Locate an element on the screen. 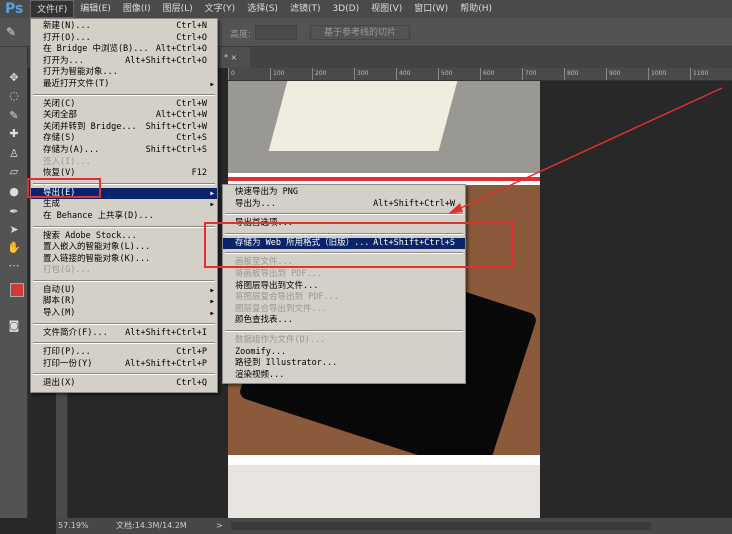  arrow-line is located at coordinates (587, 150).